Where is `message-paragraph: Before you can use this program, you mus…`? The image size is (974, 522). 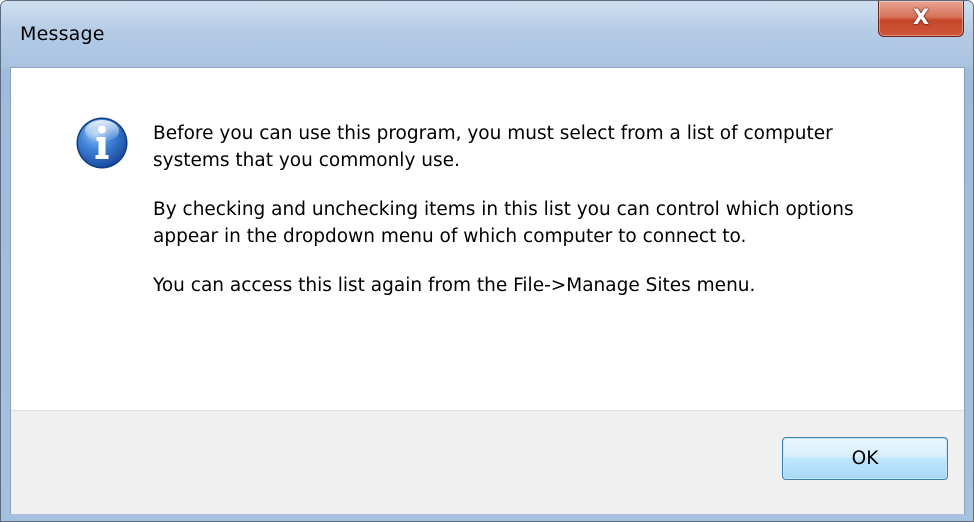
message-paragraph: Before you can use this program, you mus… is located at coordinates (493, 147).